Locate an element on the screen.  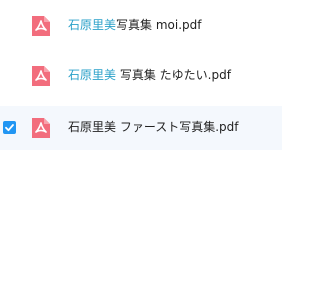
file-name: 石原里美 ファースト写真集.pdf is located at coordinates (153, 127).